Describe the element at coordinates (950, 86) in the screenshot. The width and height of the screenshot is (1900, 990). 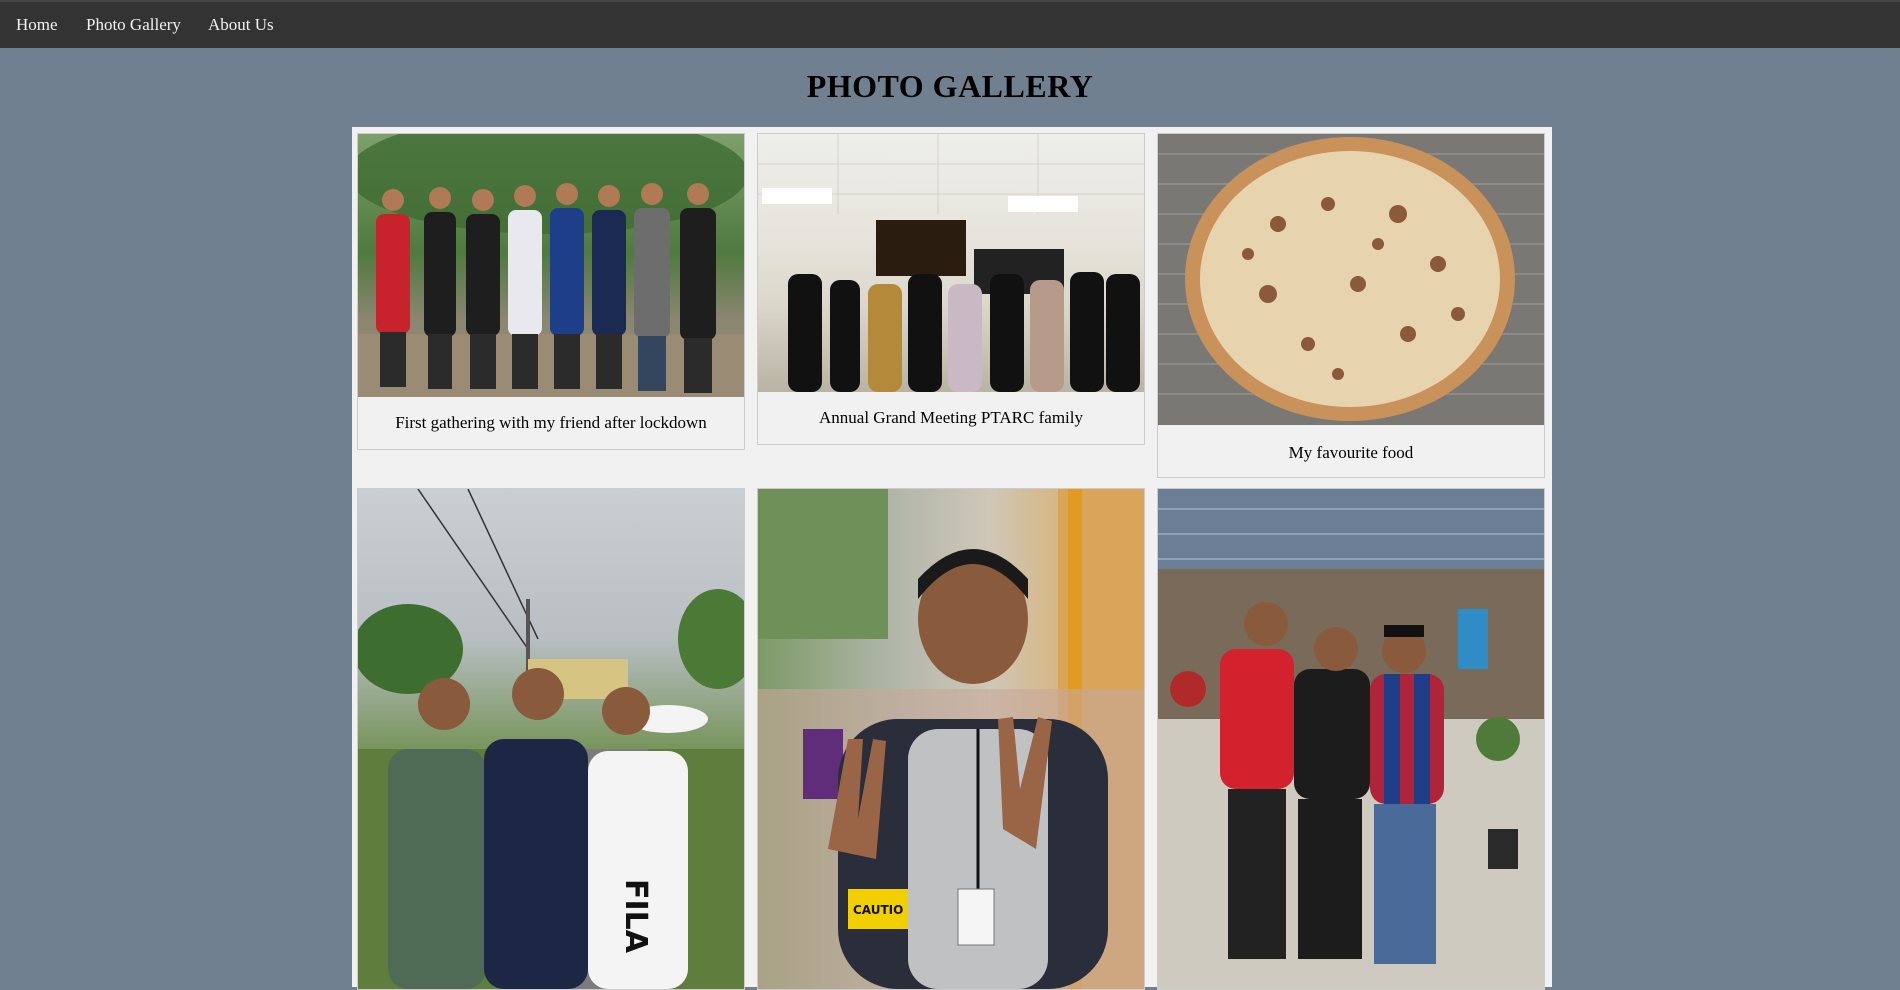
I see `page-title: PHOTO GALLERY` at that location.